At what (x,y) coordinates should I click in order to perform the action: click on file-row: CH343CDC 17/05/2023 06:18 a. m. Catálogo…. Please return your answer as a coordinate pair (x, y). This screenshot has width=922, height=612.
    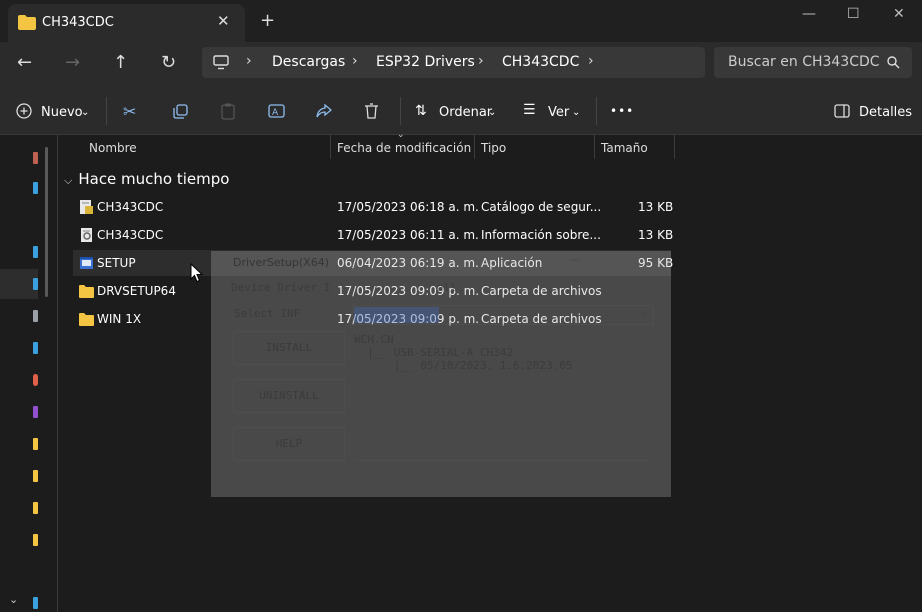
    Looking at the image, I should click on (373, 207).